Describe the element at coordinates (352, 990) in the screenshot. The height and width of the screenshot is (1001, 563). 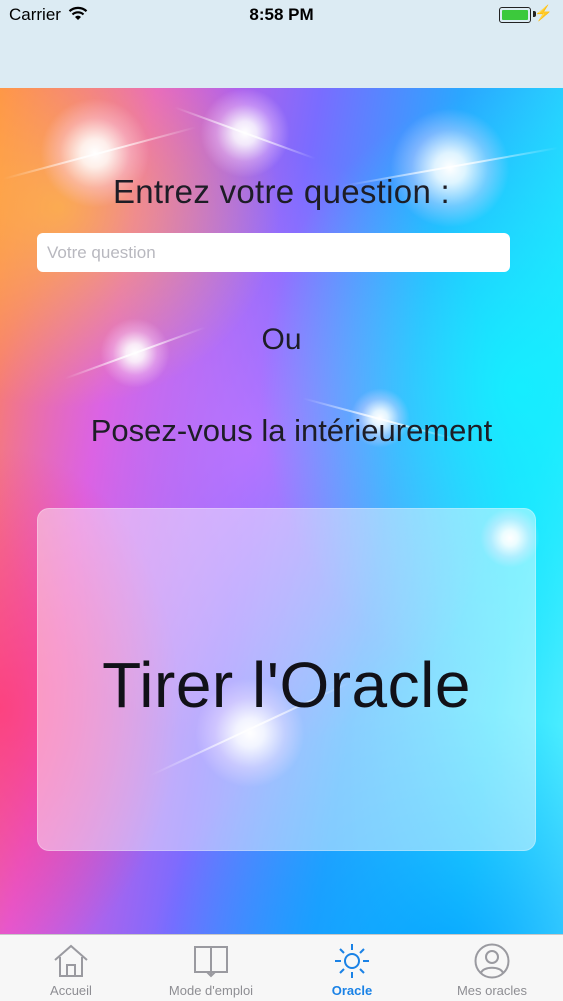
I see `tab-label: Oracle` at that location.